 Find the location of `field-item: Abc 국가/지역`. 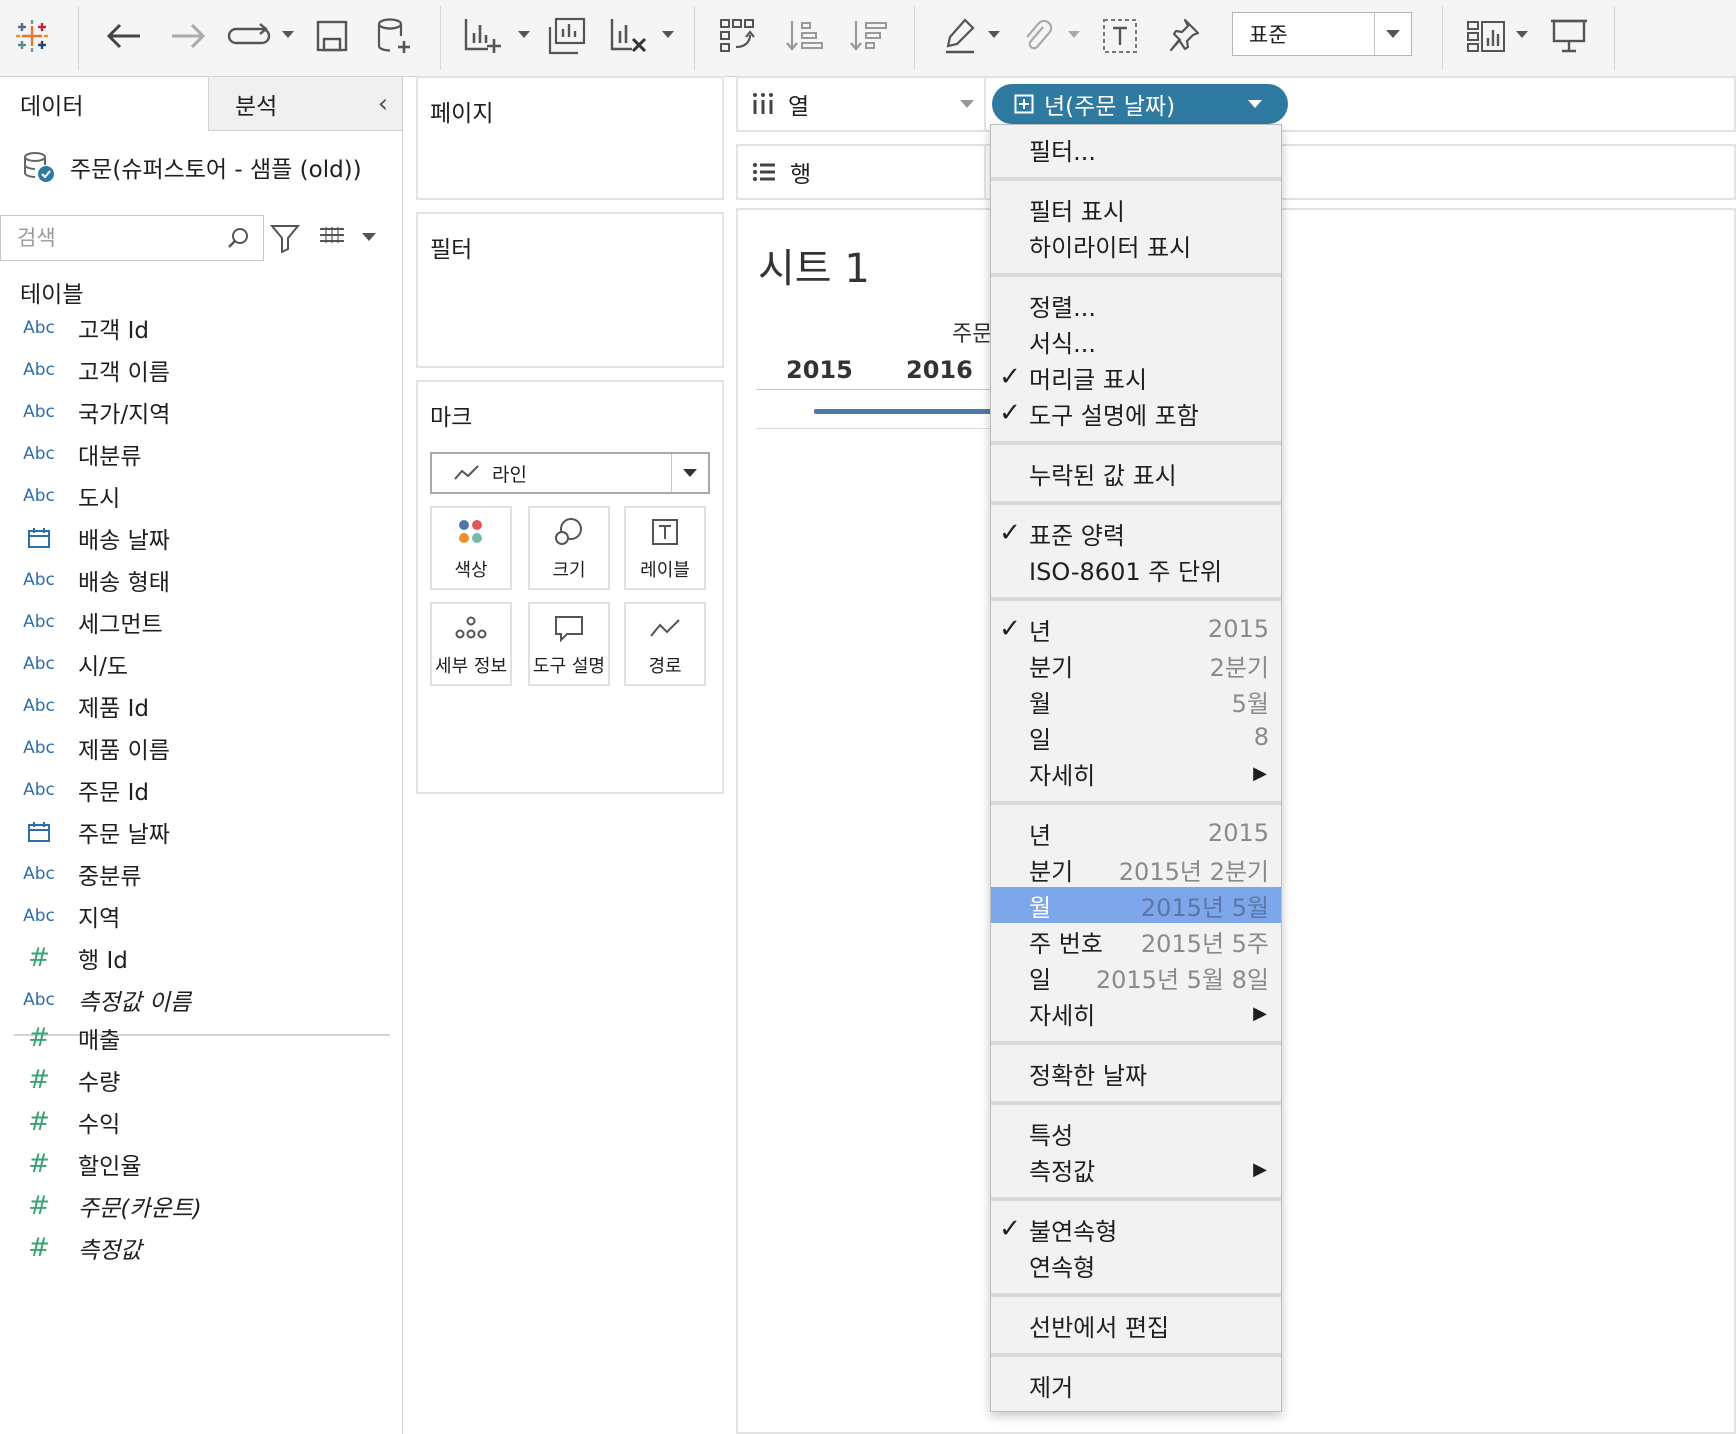

field-item: Abc 국가/지역 is located at coordinates (201, 412).